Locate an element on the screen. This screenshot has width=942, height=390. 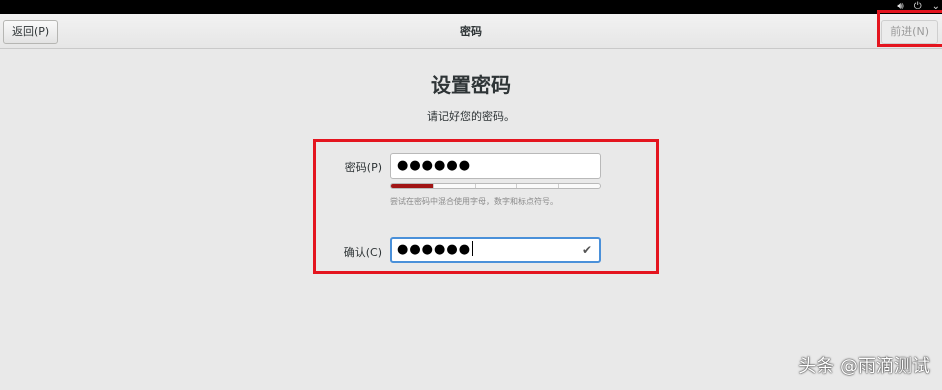
page-subtitle: 请记好您的密码。 is located at coordinates (471, 116).